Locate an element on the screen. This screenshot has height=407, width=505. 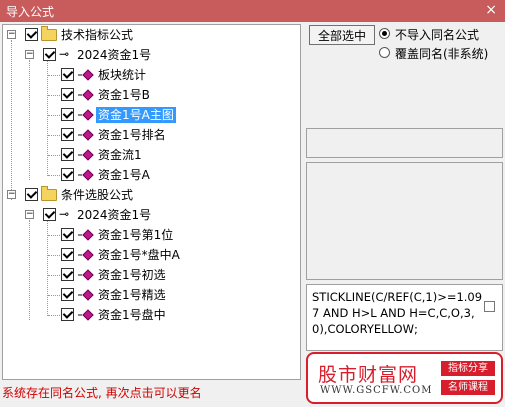
item-label: 资金1号A is located at coordinates (124, 175).